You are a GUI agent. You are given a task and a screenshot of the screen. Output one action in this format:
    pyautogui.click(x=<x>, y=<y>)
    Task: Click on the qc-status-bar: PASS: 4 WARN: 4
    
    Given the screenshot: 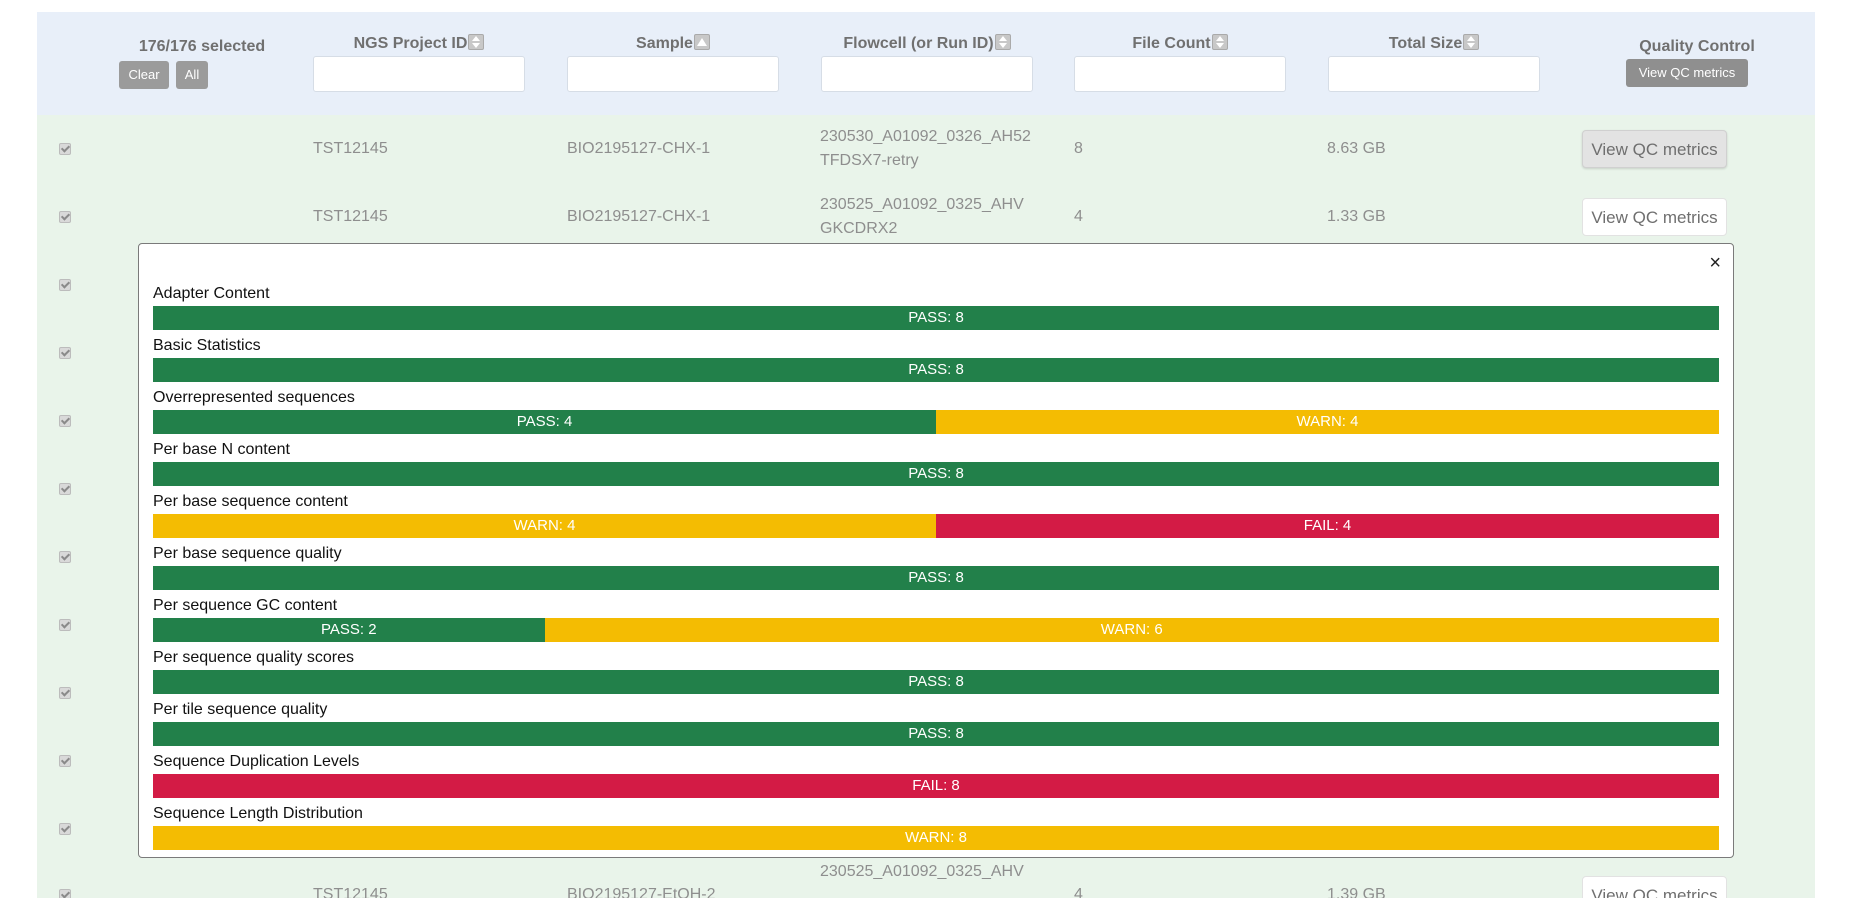 What is the action you would take?
    pyautogui.click(x=936, y=422)
    